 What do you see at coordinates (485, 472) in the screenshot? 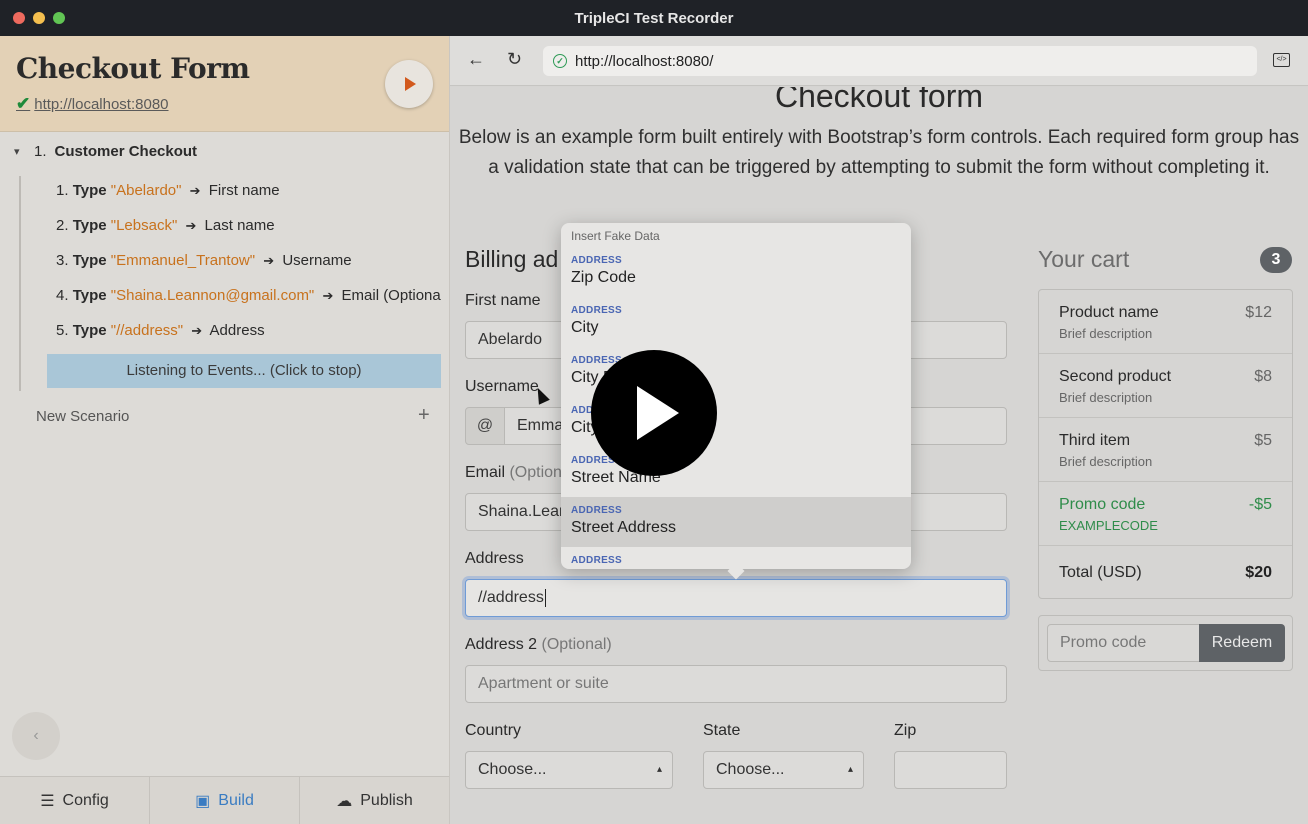
I see `email-label-text: Email` at bounding box center [485, 472].